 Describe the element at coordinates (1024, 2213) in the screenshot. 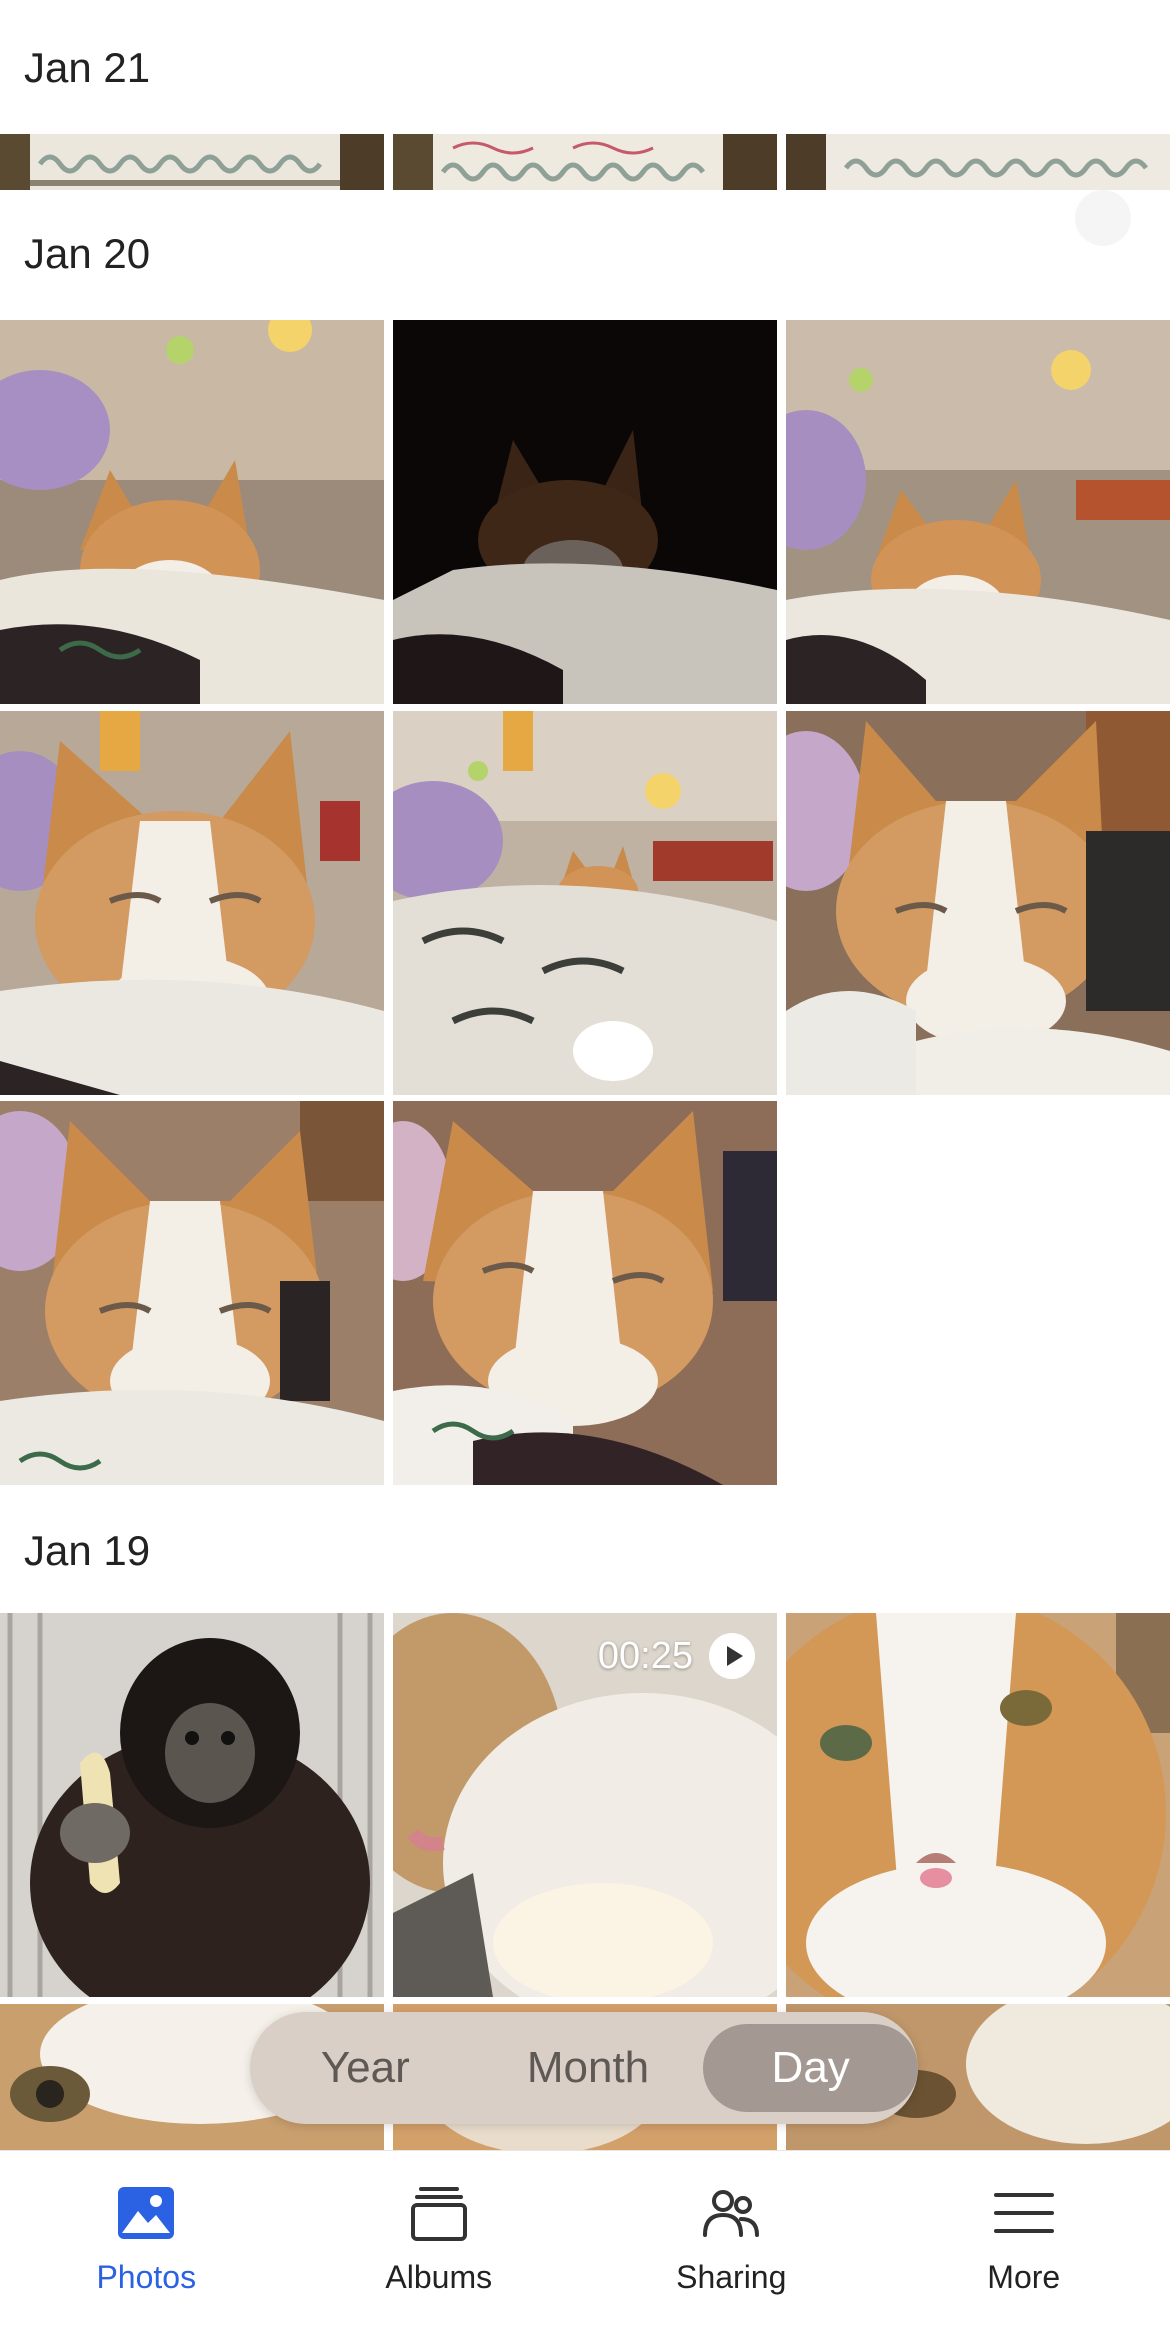

I see `menu-icon` at that location.